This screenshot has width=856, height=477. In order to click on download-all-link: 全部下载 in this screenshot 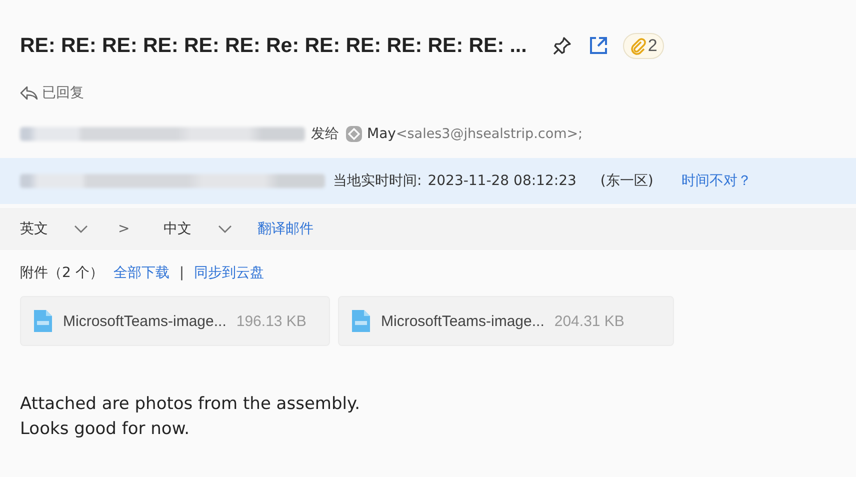, I will do `click(141, 273)`.